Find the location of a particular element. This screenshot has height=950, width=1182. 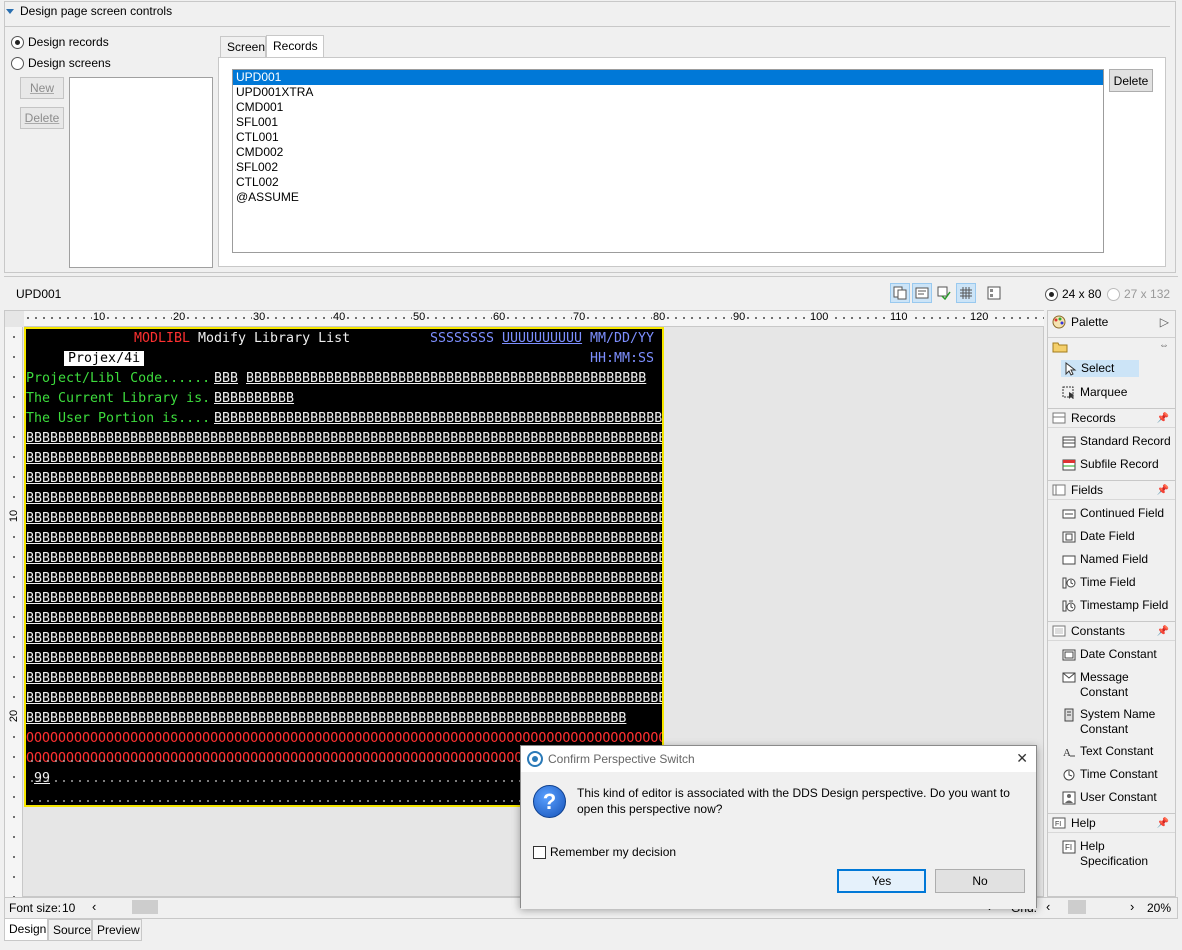

yes-button: Yes is located at coordinates (881, 881).